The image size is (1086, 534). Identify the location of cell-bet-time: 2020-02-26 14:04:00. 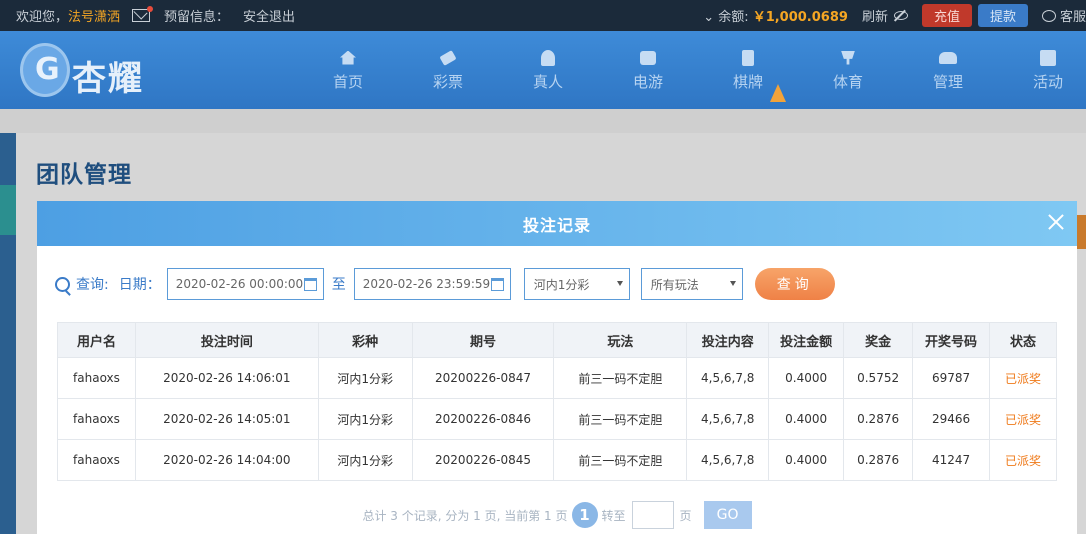
(226, 460).